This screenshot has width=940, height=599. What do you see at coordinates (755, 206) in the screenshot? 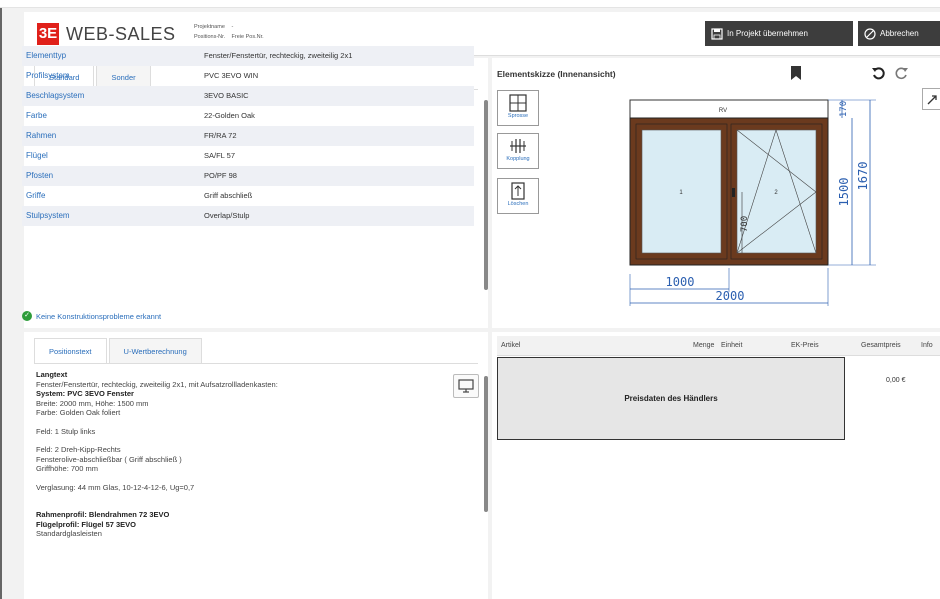
I see `window-sketch: RV 1 2 700 1000 2000 170 1500 1670` at bounding box center [755, 206].